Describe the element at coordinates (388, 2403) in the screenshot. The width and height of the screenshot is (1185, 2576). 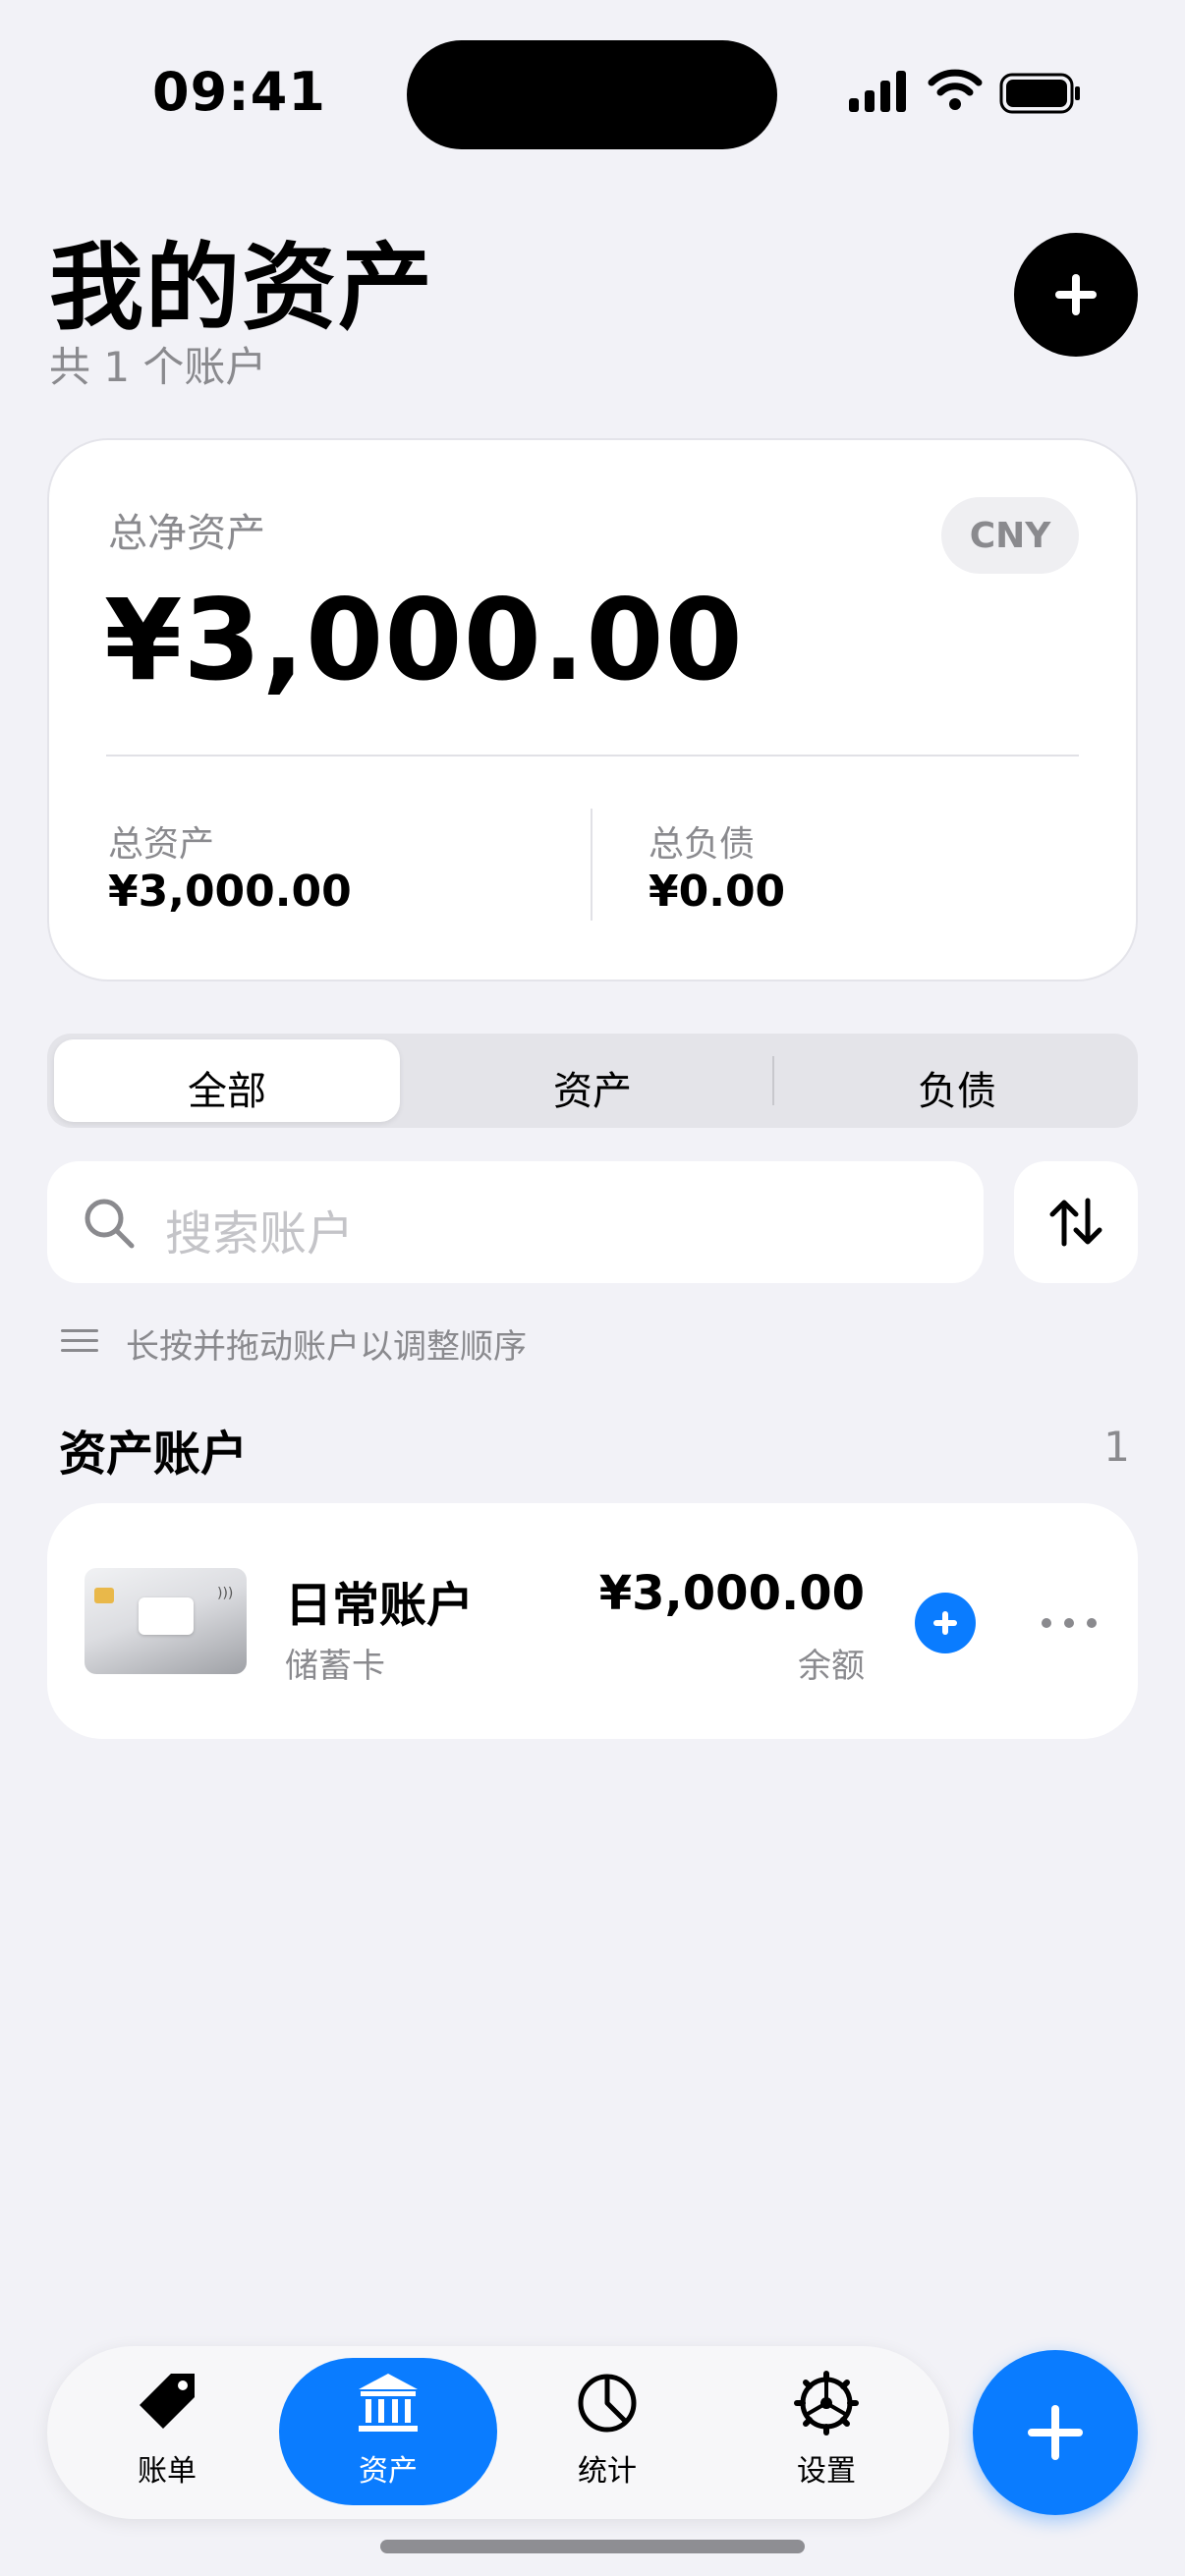
I see `bank-icon` at that location.